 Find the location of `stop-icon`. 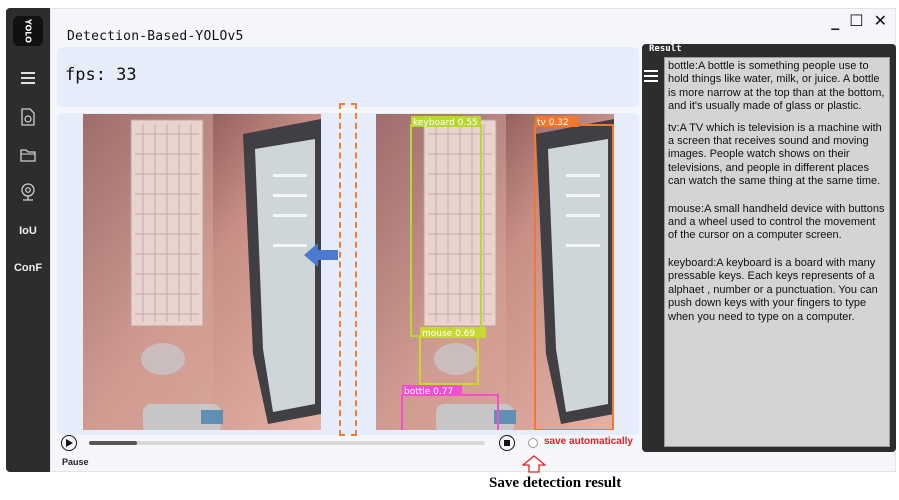

stop-icon is located at coordinates (507, 443).